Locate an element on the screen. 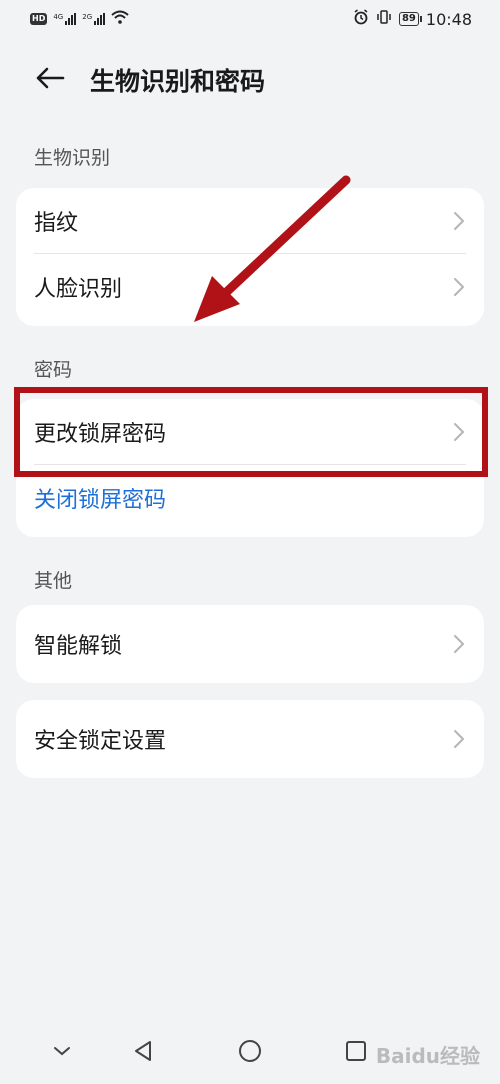  list-item-fingerprint: 指纹 is located at coordinates (250, 221).